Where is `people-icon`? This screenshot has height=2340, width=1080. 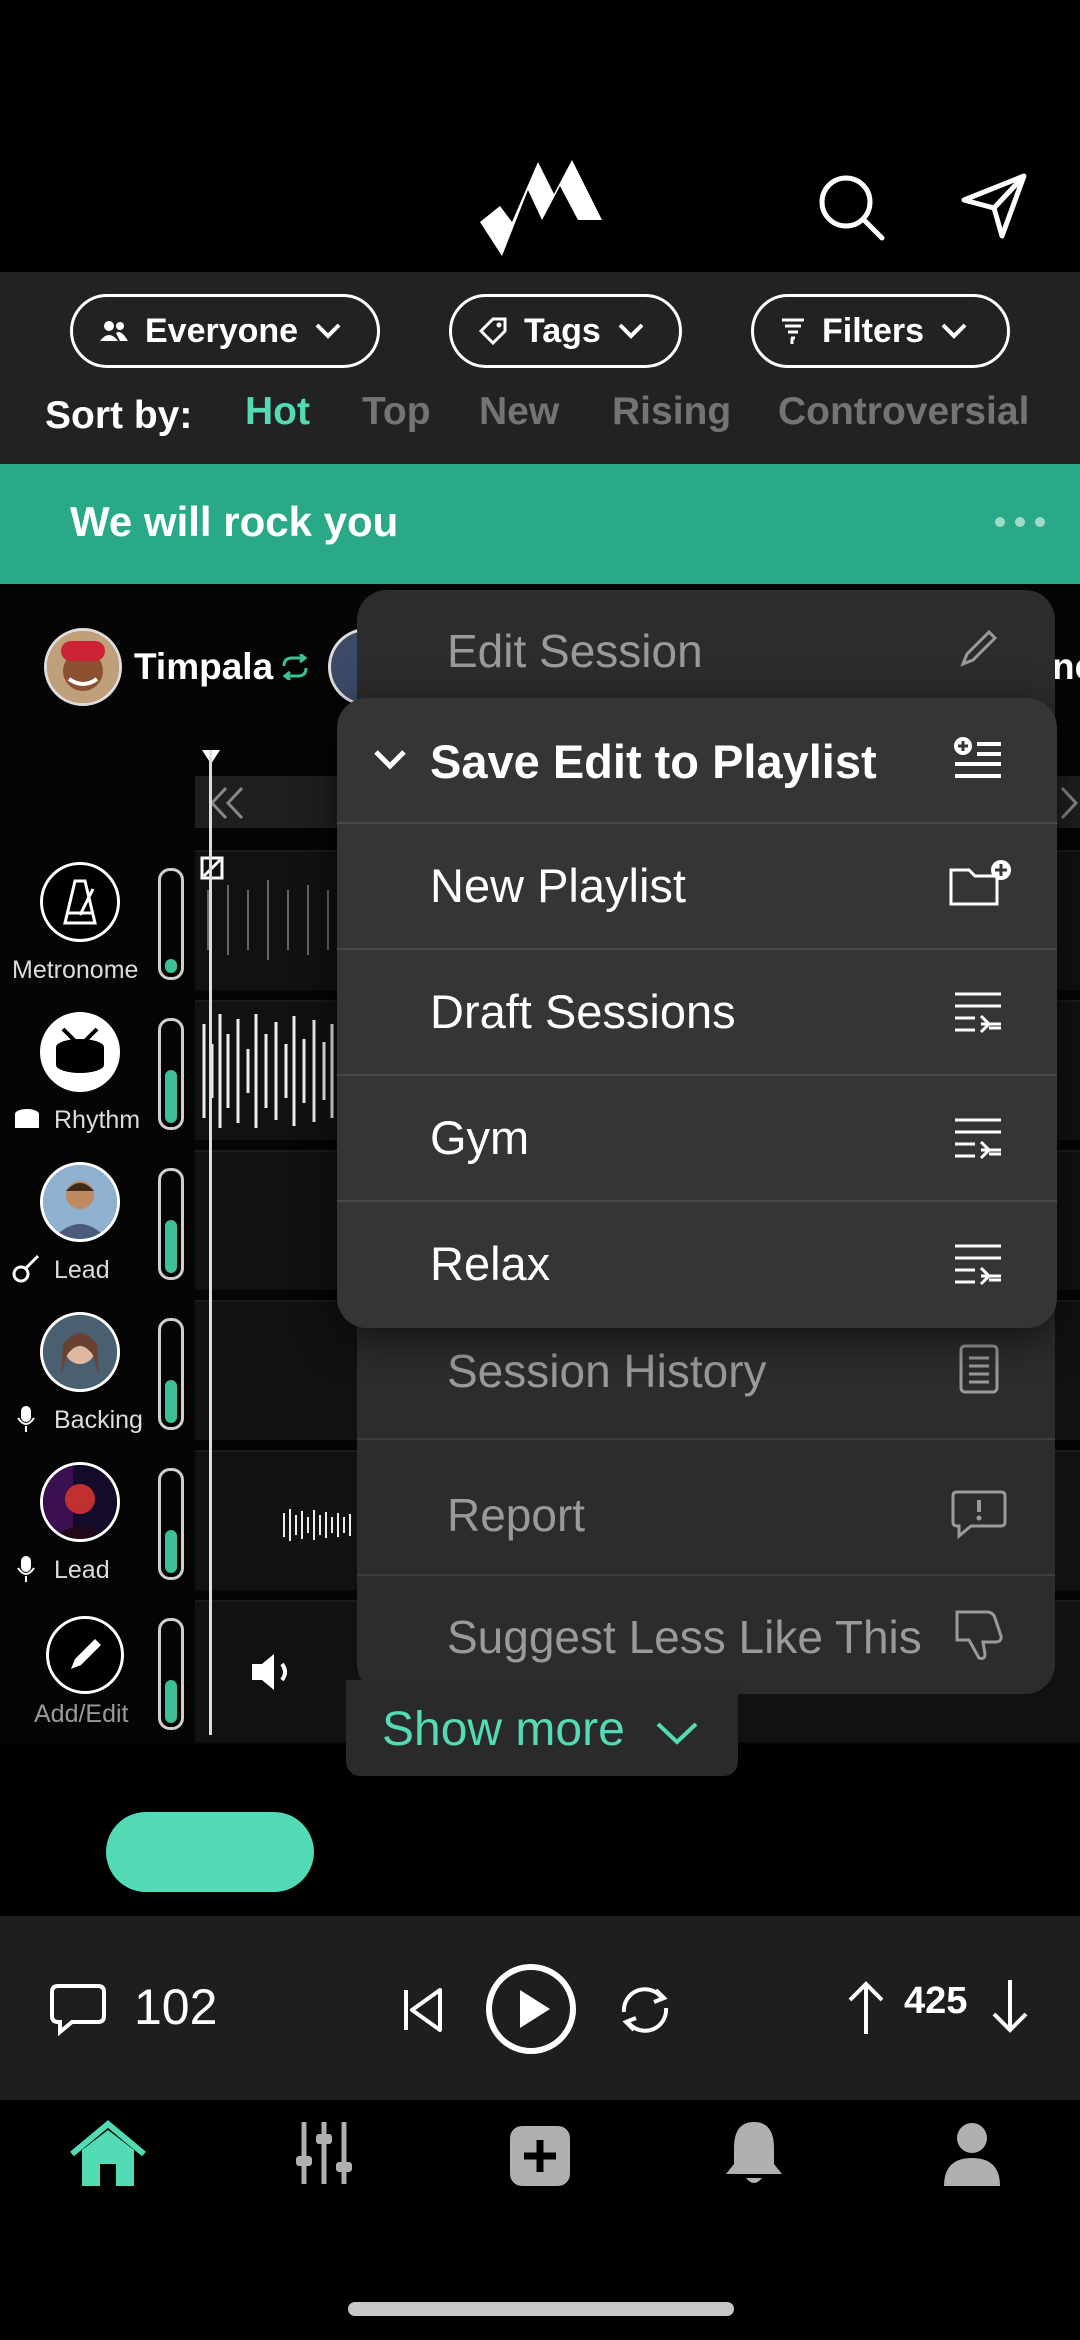 people-icon is located at coordinates (114, 331).